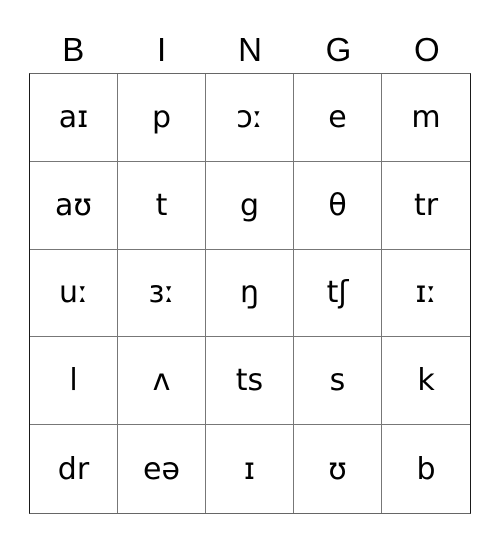 This screenshot has height=544, width=500. I want to click on bingo-cell: m, so click(426, 118).